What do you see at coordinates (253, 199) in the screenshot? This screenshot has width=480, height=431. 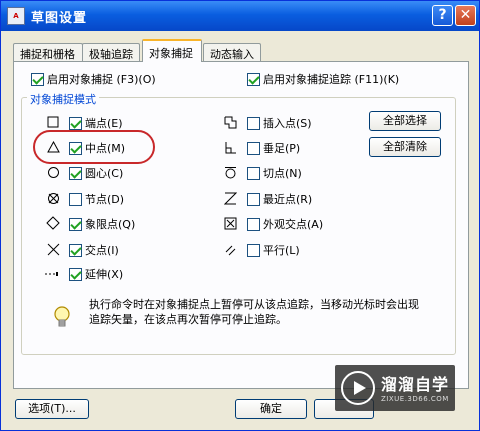 I see `osnap-nearest-checkbox` at bounding box center [253, 199].